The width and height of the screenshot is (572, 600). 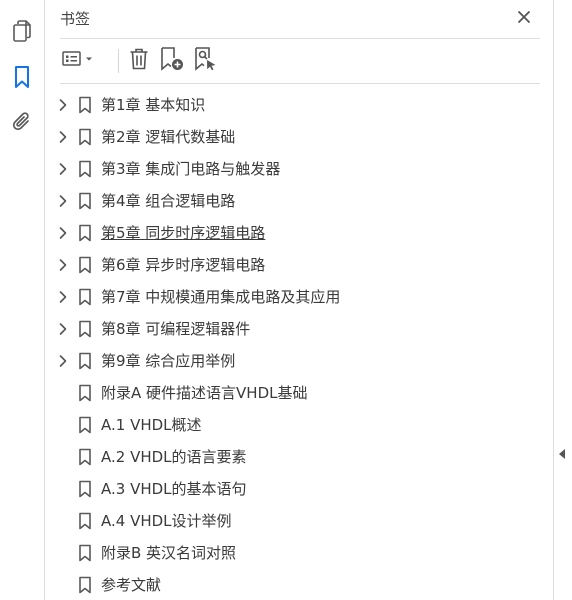 I want to click on collapse-left-icon, so click(x=562, y=454).